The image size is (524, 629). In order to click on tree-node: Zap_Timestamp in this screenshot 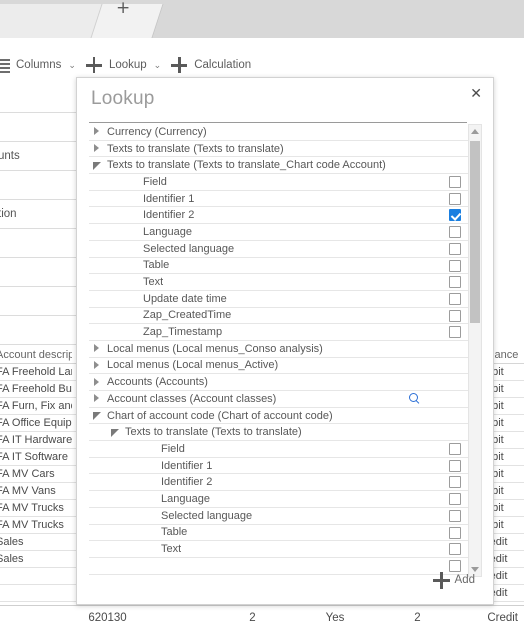, I will do `click(278, 332)`.